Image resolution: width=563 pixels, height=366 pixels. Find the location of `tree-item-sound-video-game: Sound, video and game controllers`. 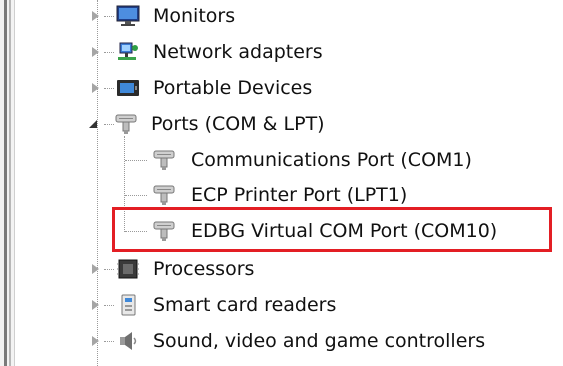

tree-item-sound-video-game: Sound, video and game controllers is located at coordinates (281, 341).